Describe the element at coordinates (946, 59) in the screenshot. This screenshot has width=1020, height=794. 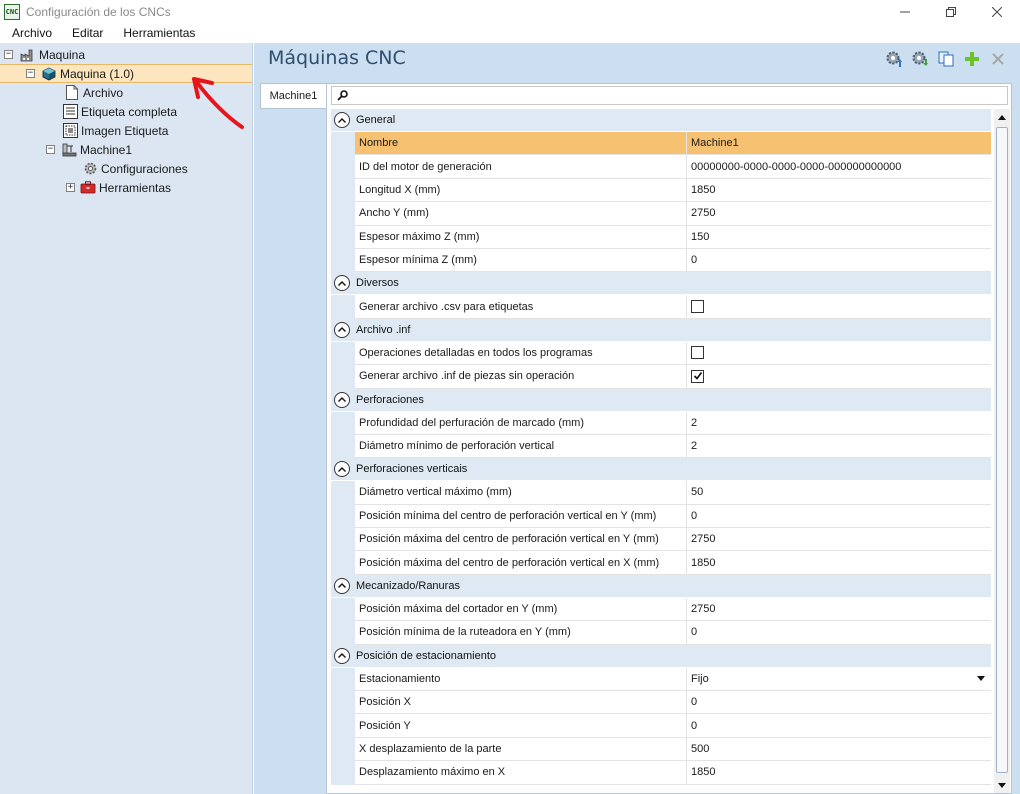
I see `copy-button` at that location.